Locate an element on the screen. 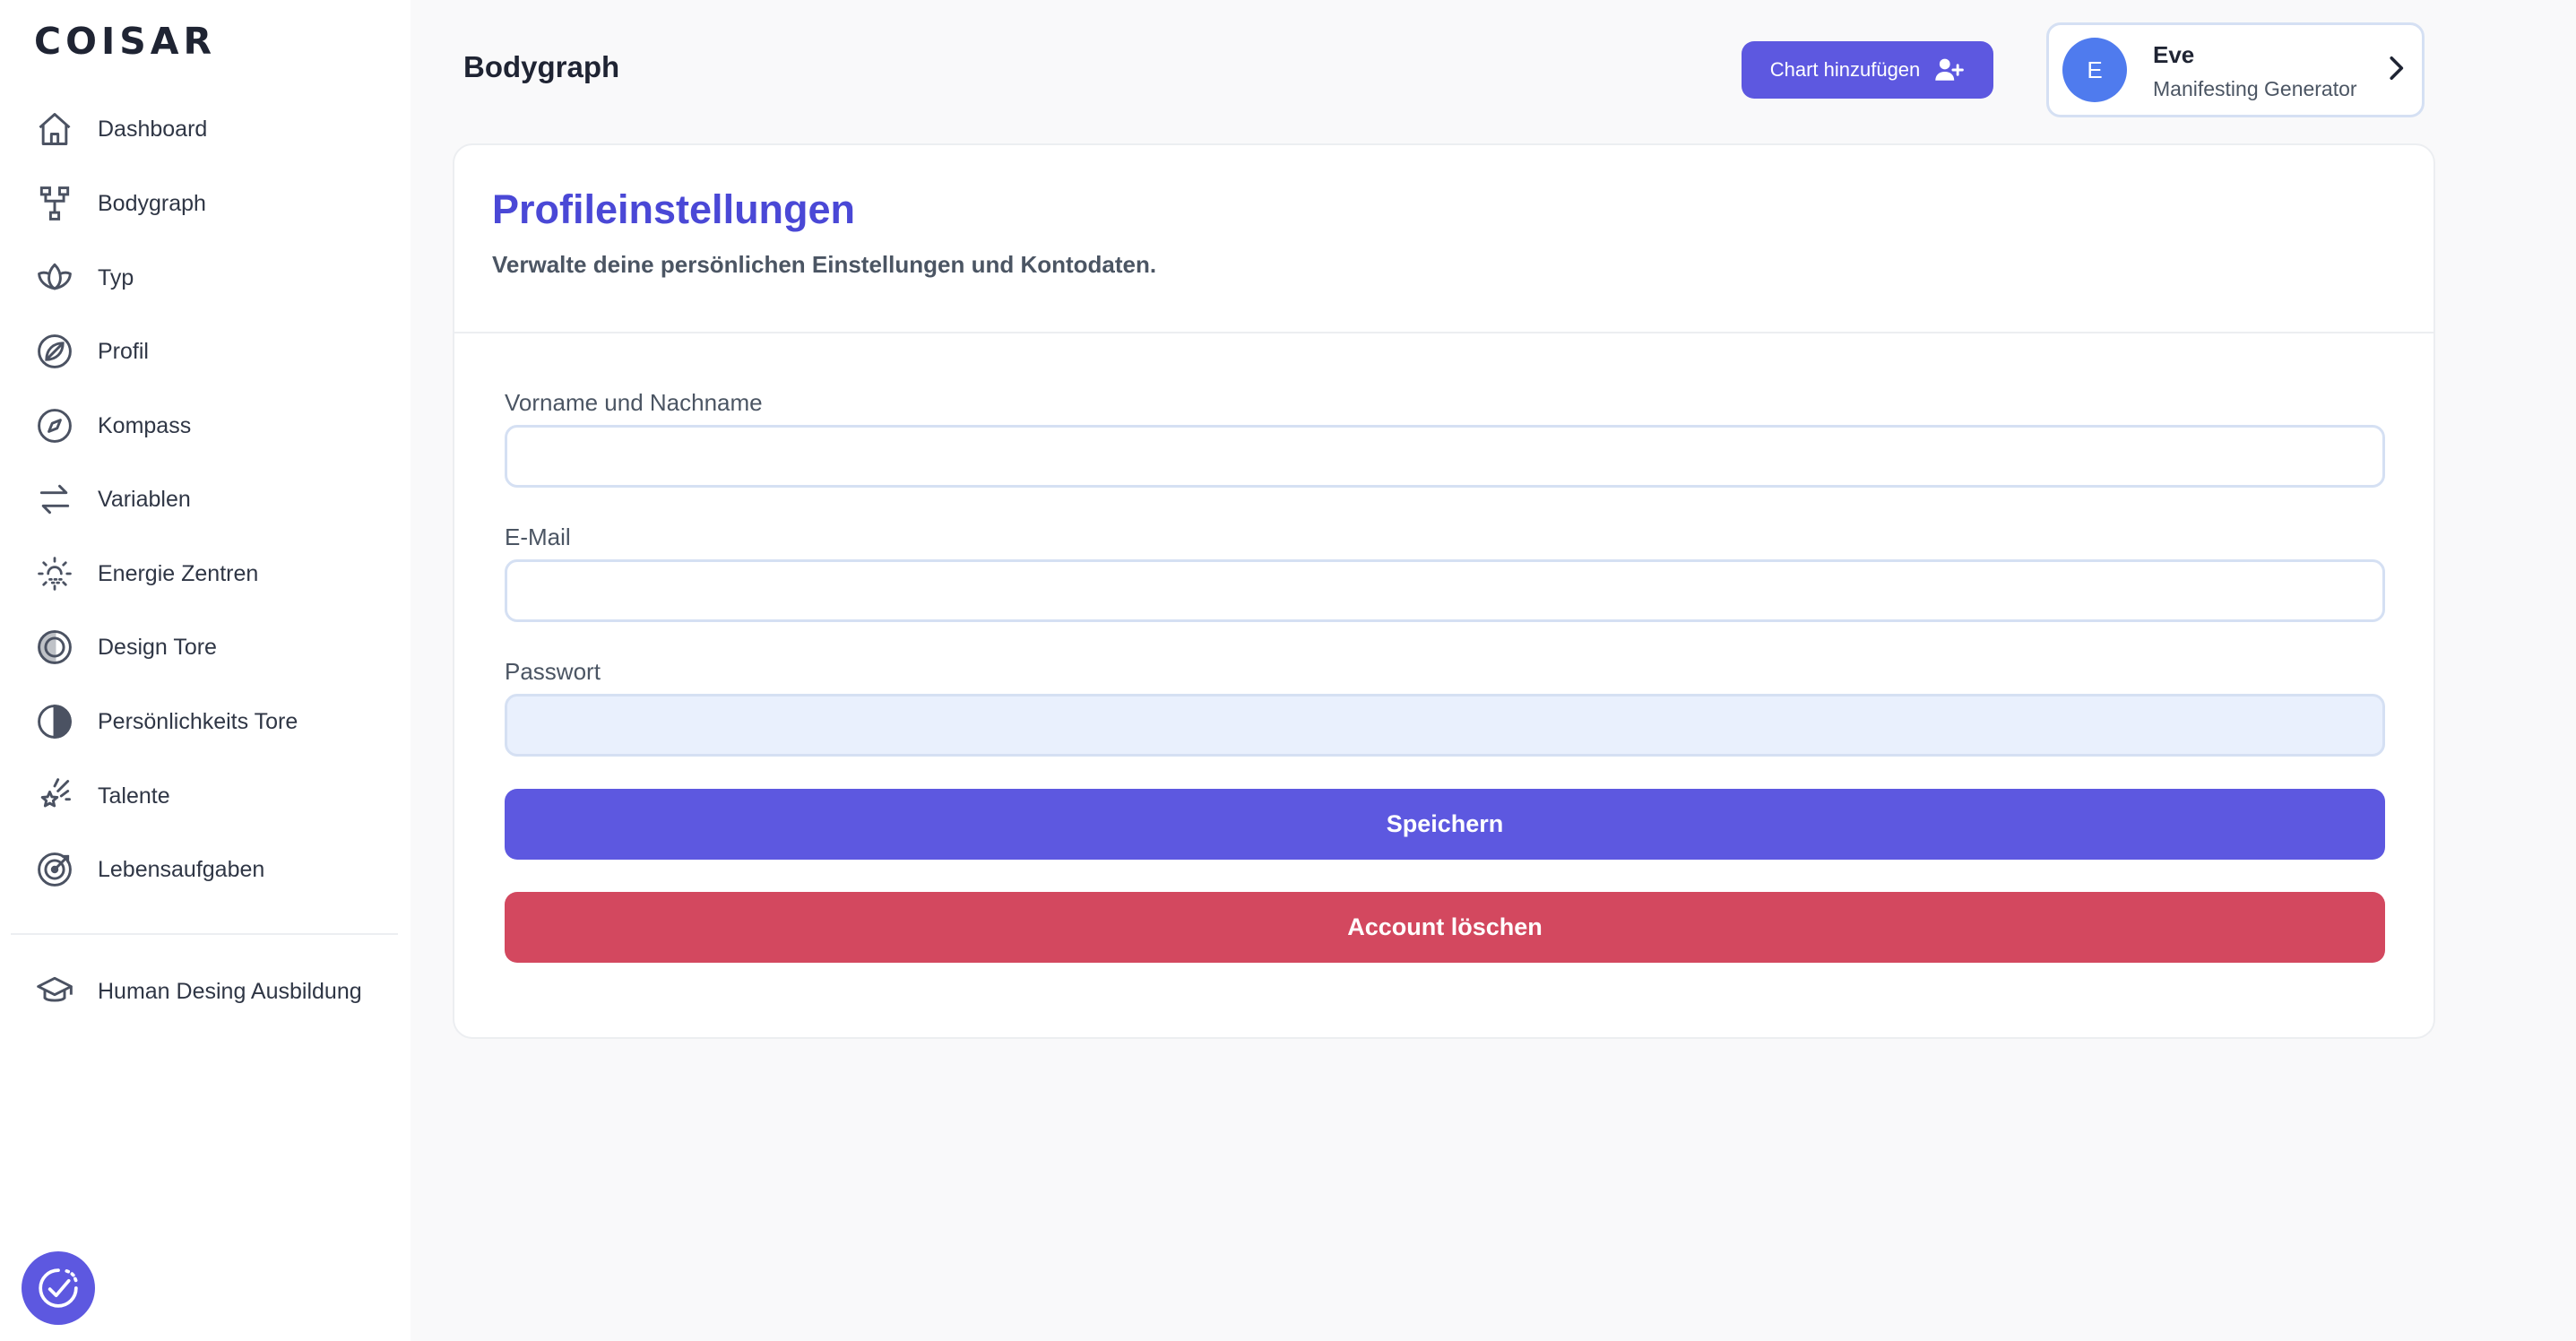 This screenshot has height=1341, width=2576. avatar: E is located at coordinates (2094, 70).